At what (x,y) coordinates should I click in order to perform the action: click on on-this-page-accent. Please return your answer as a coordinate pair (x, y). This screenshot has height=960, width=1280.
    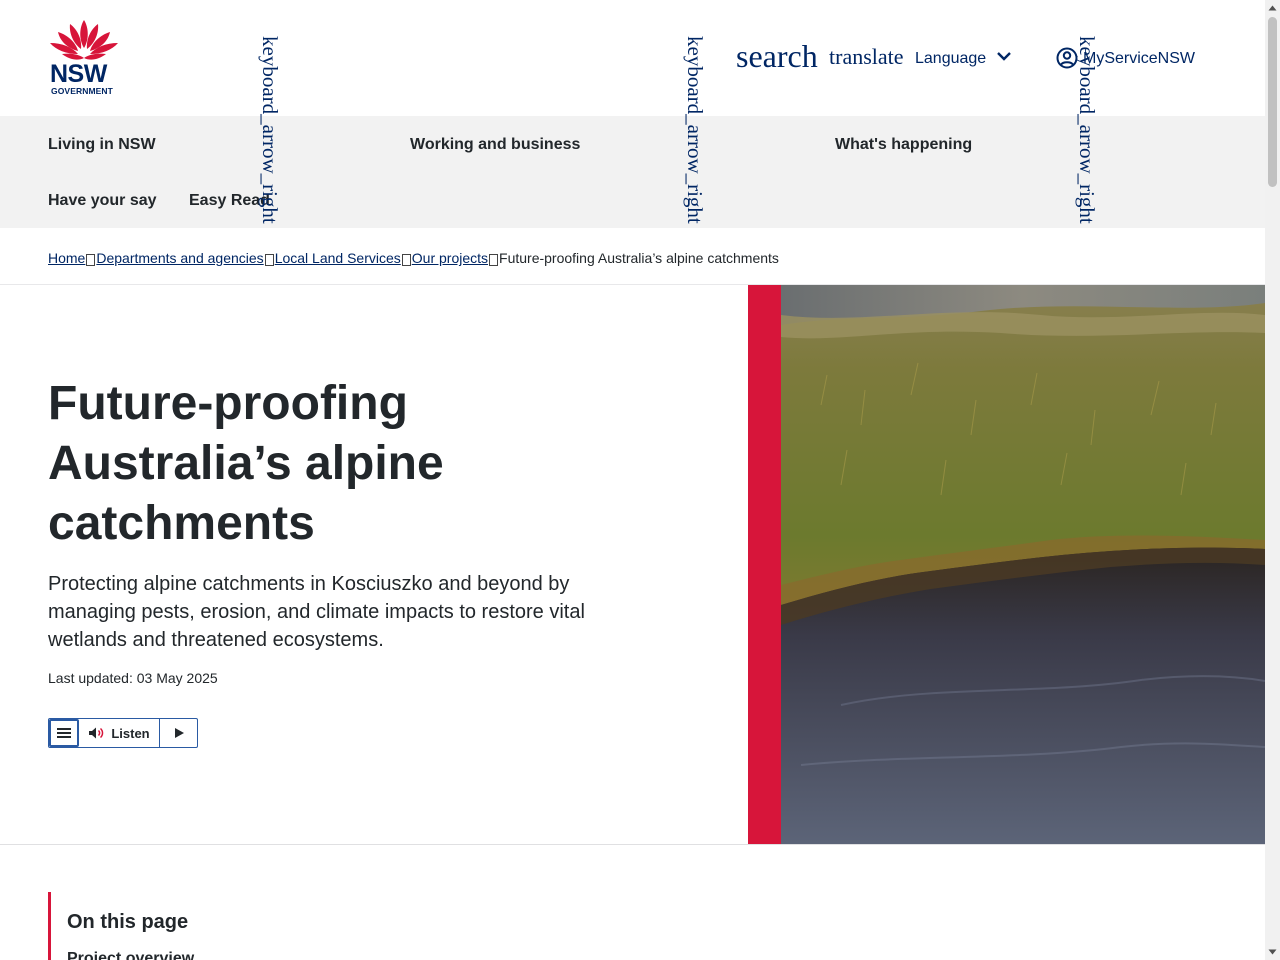
    Looking at the image, I should click on (49, 926).